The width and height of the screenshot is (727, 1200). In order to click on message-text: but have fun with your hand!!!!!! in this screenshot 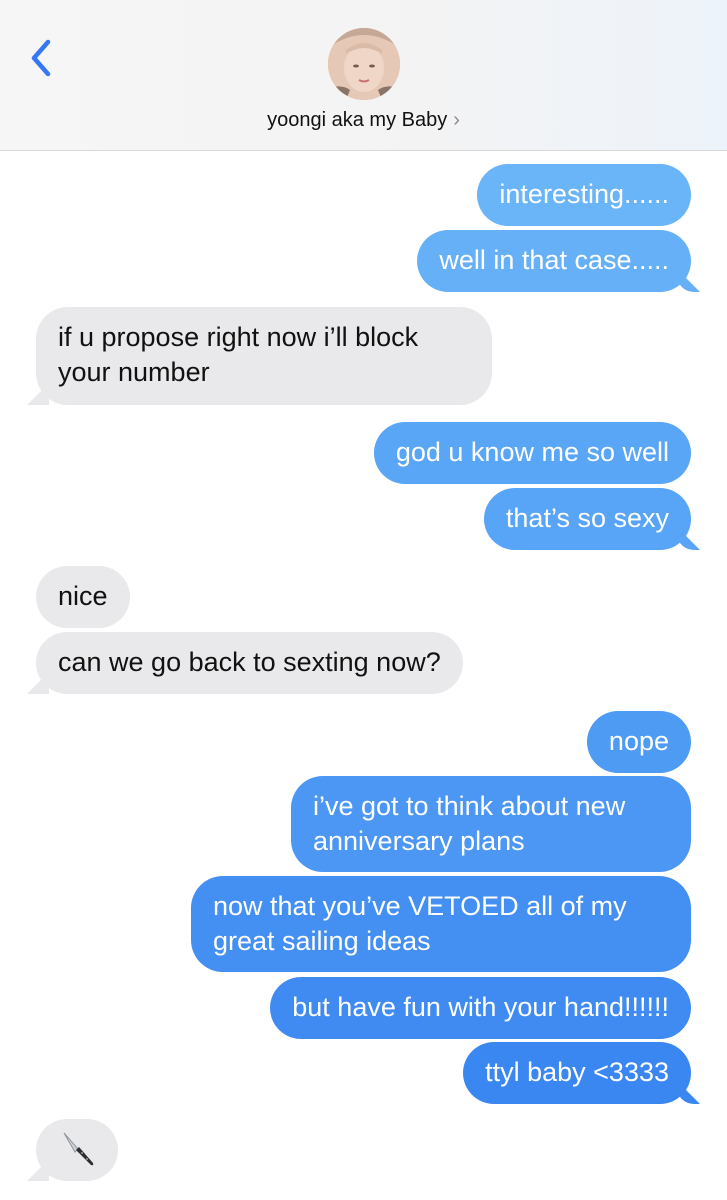, I will do `click(480, 1007)`.